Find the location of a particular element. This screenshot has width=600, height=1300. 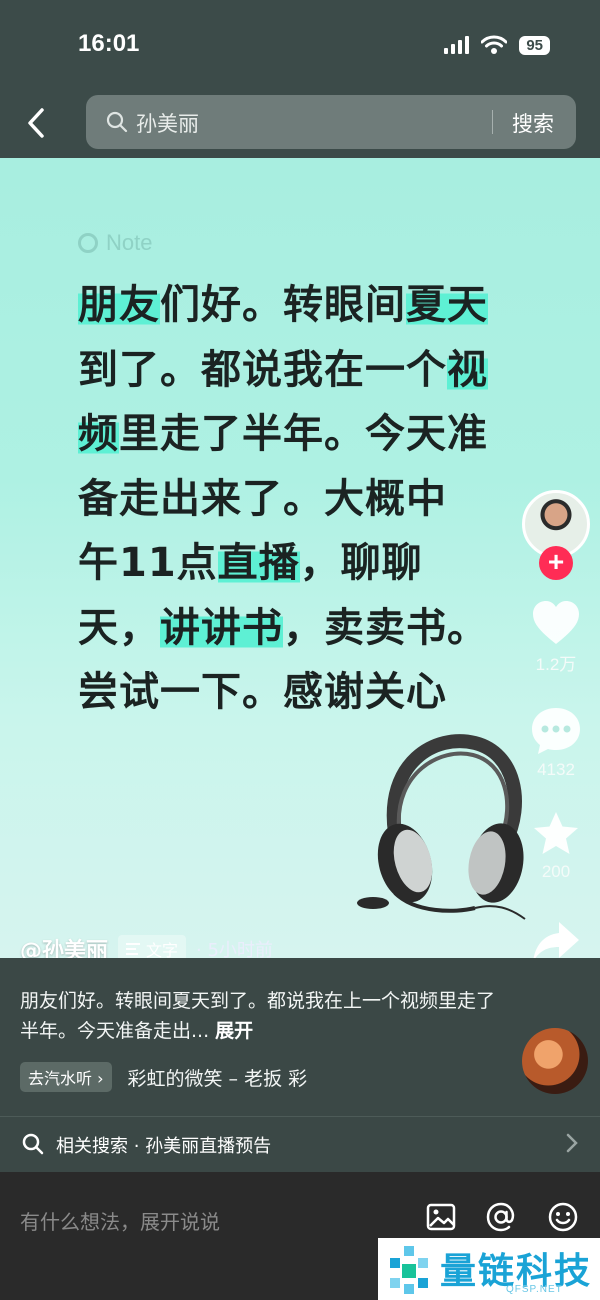

emoji-icon is located at coordinates (563, 1217).